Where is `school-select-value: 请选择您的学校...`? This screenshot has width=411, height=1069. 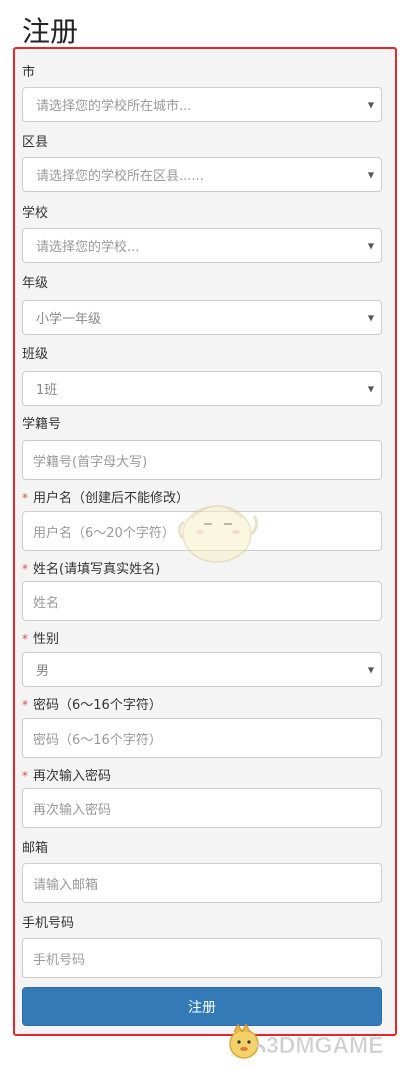
school-select-value: 请选择您的学校... is located at coordinates (88, 247).